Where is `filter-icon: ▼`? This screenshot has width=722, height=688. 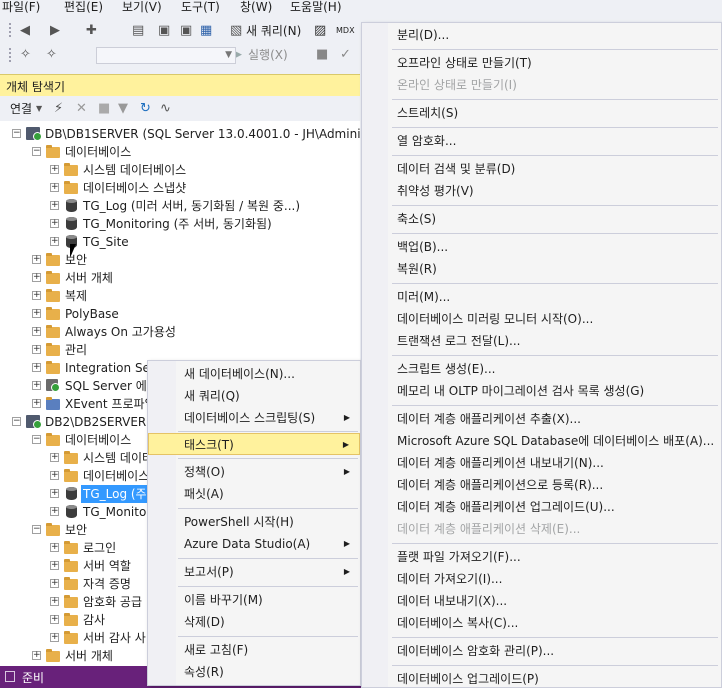
filter-icon: ▼ is located at coordinates (123, 109).